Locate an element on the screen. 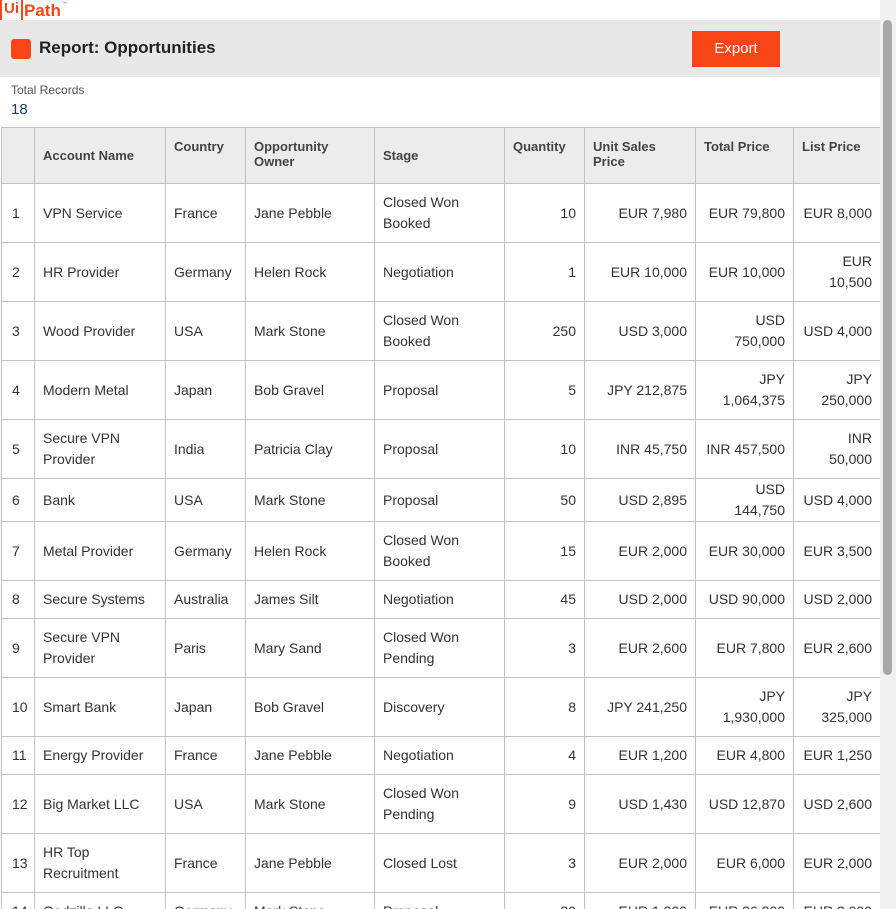 This screenshot has width=896, height=909. cell-index: 1 is located at coordinates (18, 213).